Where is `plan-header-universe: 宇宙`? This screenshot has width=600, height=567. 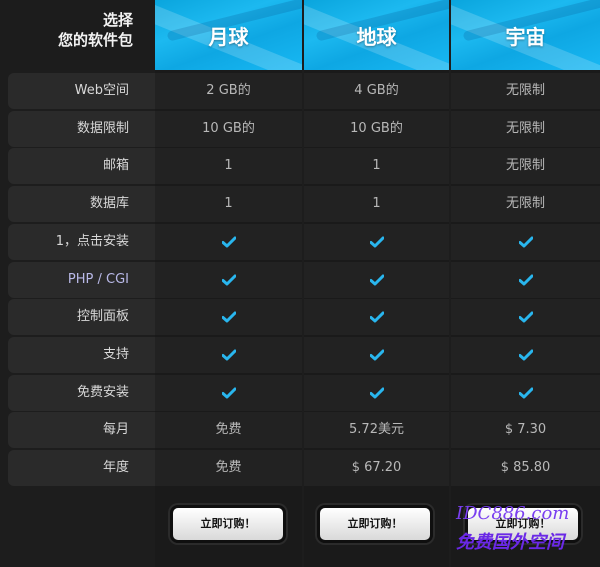
plan-header-universe: 宇宙 is located at coordinates (525, 35).